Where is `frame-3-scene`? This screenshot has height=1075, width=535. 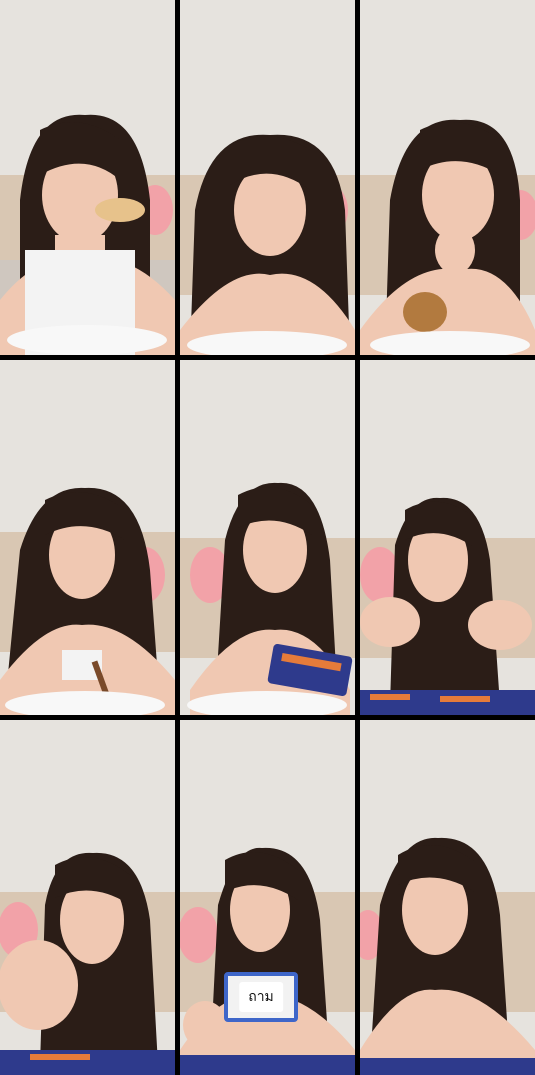
frame-3-scene is located at coordinates (447, 177).